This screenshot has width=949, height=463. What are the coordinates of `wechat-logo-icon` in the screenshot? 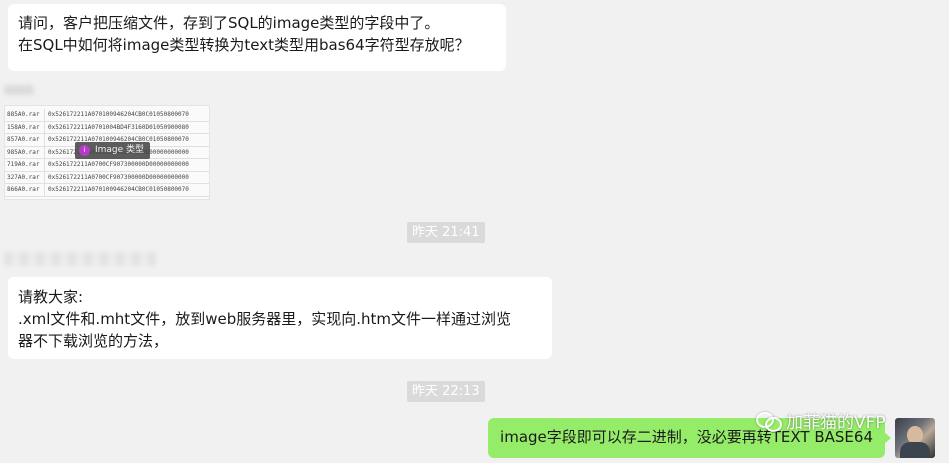 It's located at (769, 421).